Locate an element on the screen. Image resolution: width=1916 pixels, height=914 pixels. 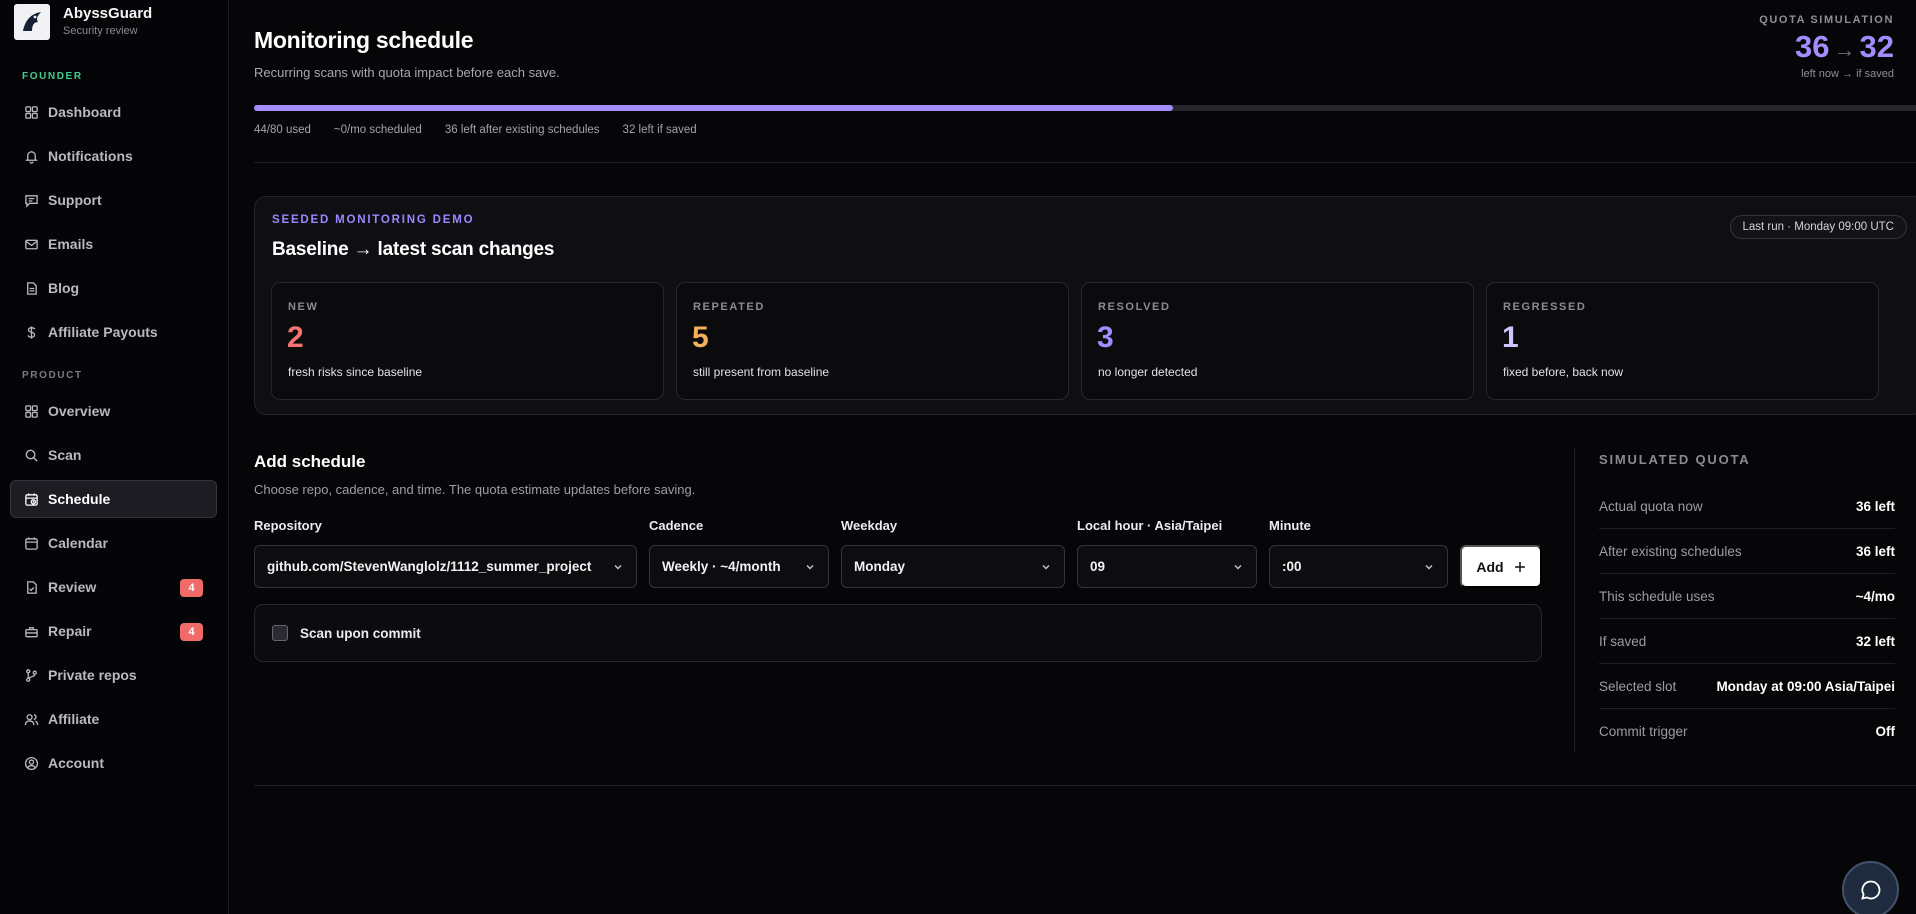
add-schedule-title: Add schedule is located at coordinates (310, 461).